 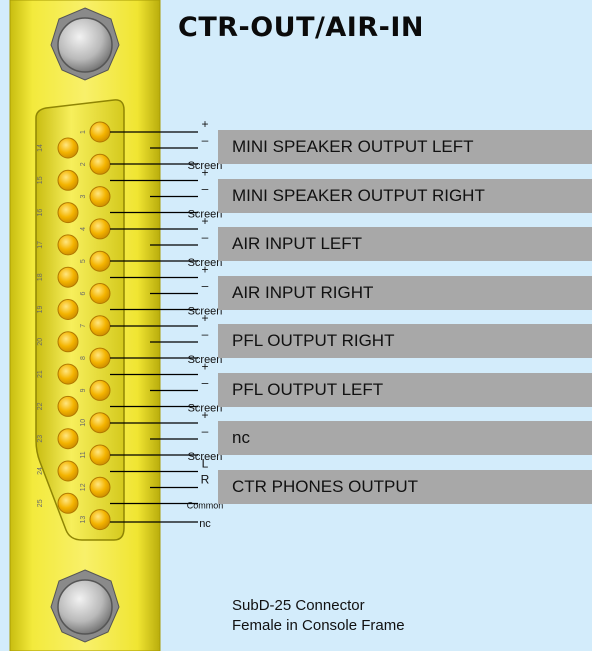 What do you see at coordinates (297, 243) in the screenshot?
I see `signal-name: AIR INPUT LEFT` at bounding box center [297, 243].